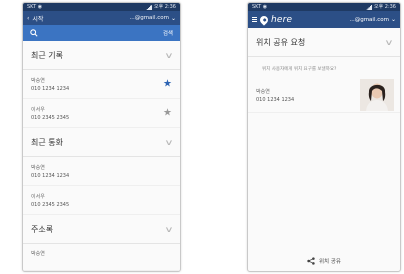 The image size is (404, 274). Describe the element at coordinates (264, 19) in the screenshot. I see `location-pin-icon` at that location.